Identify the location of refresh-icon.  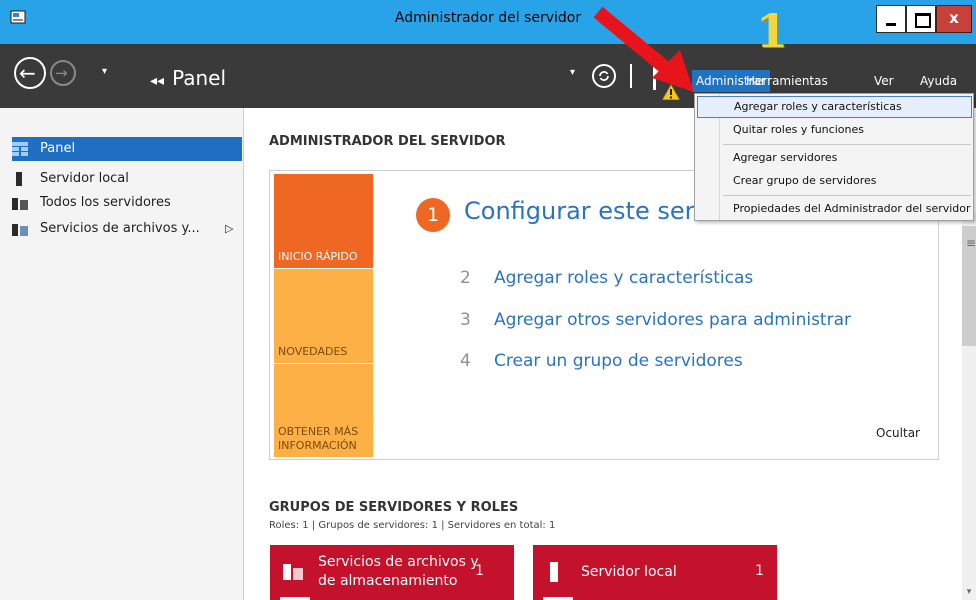
(604, 76).